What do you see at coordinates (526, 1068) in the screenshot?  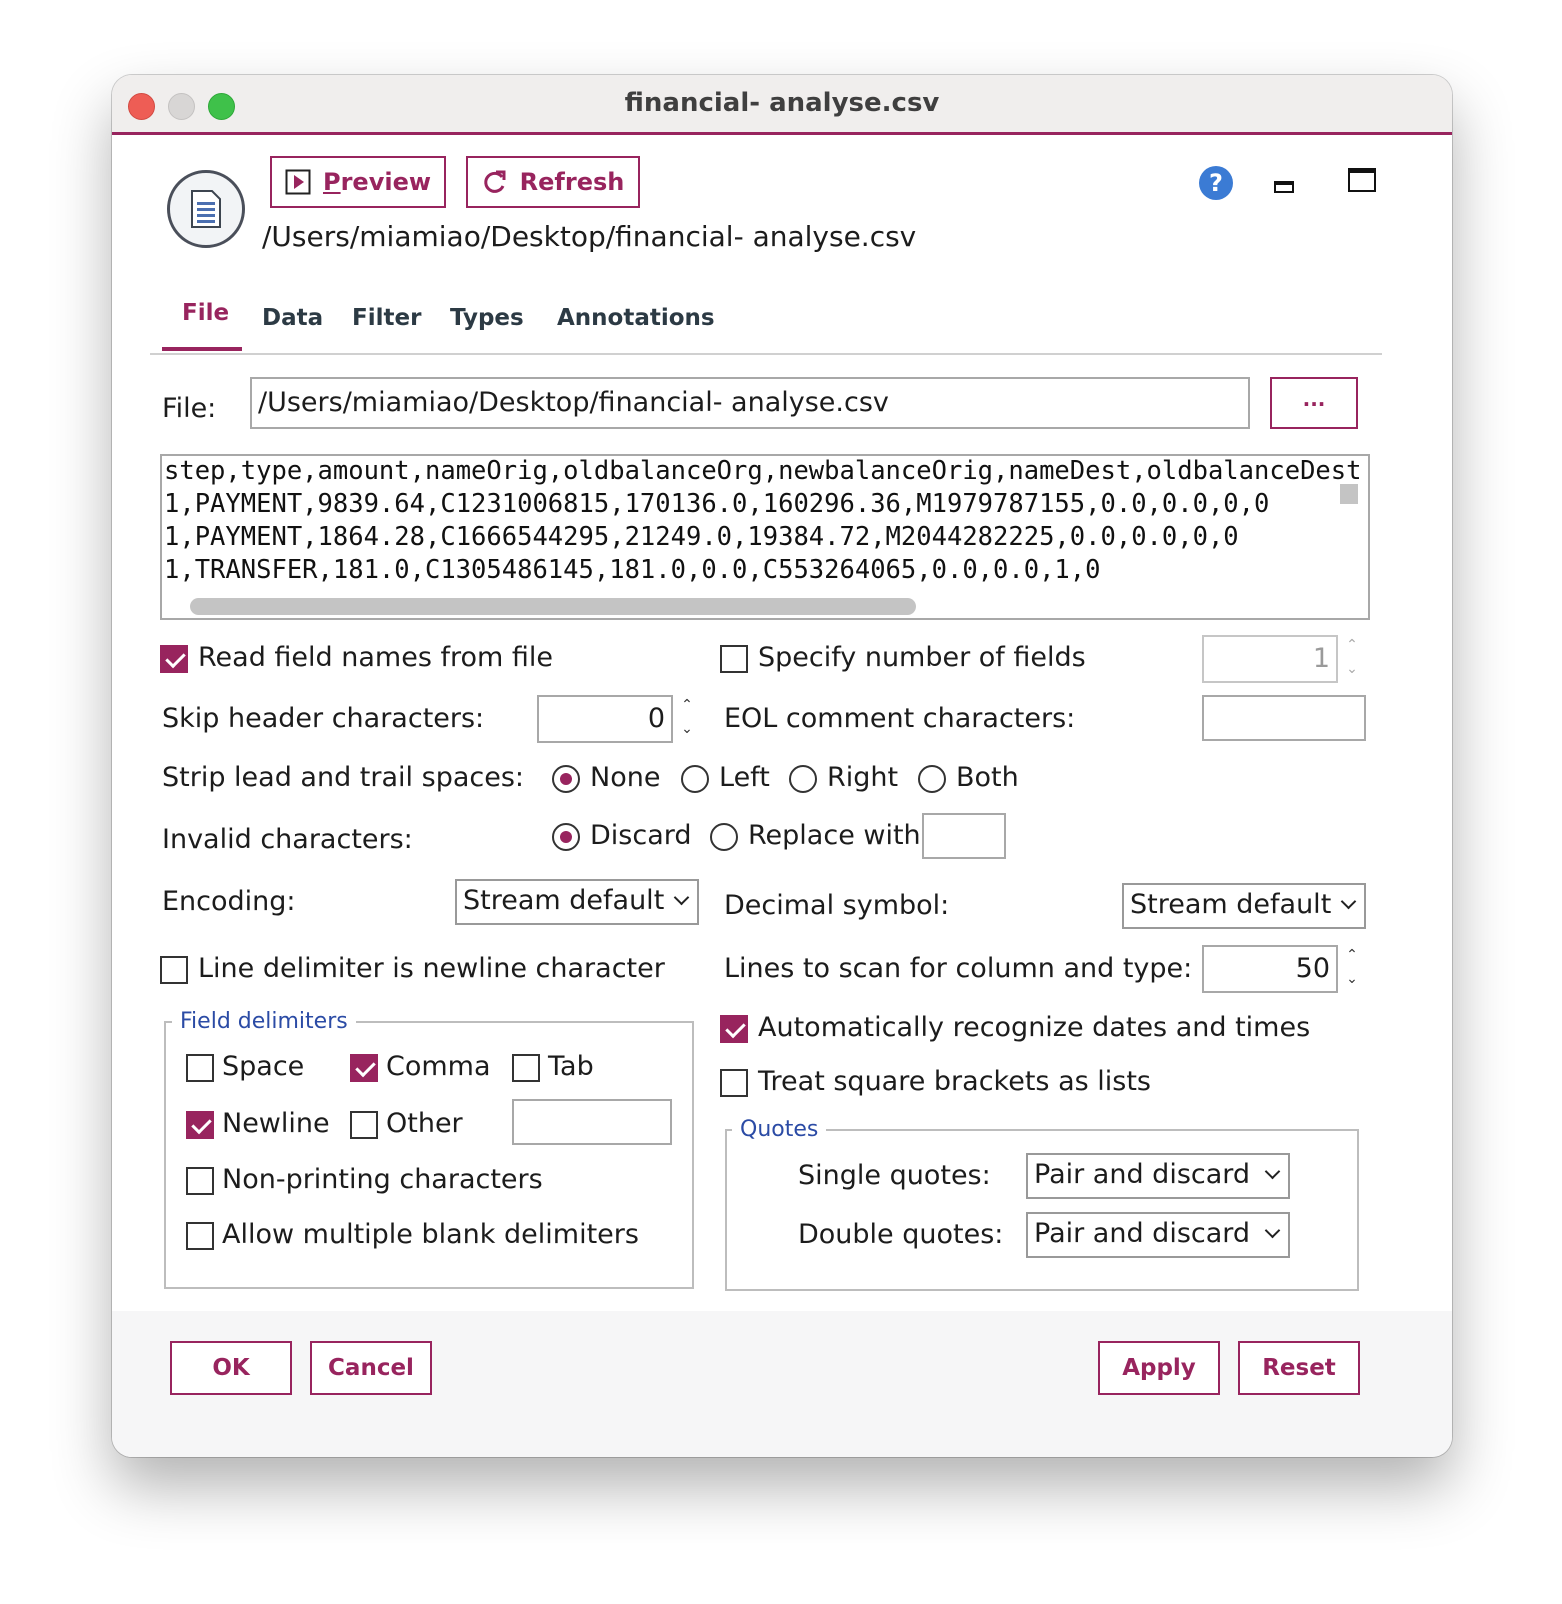 I see `tab-checkbox` at bounding box center [526, 1068].